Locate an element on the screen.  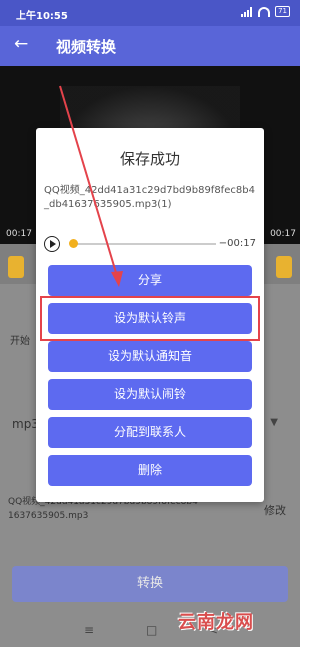
assign-to-contact-button: 分配到联系人 is located at coordinates (150, 432).